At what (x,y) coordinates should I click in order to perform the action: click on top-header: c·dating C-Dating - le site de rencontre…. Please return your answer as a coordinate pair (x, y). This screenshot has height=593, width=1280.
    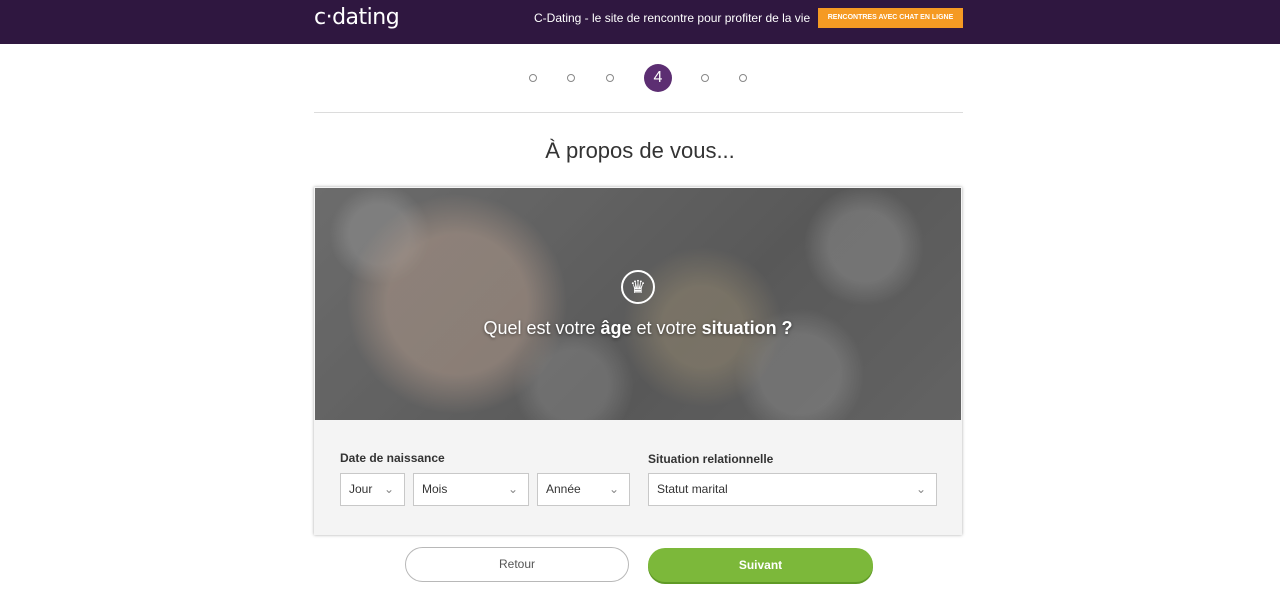
    Looking at the image, I should click on (640, 22).